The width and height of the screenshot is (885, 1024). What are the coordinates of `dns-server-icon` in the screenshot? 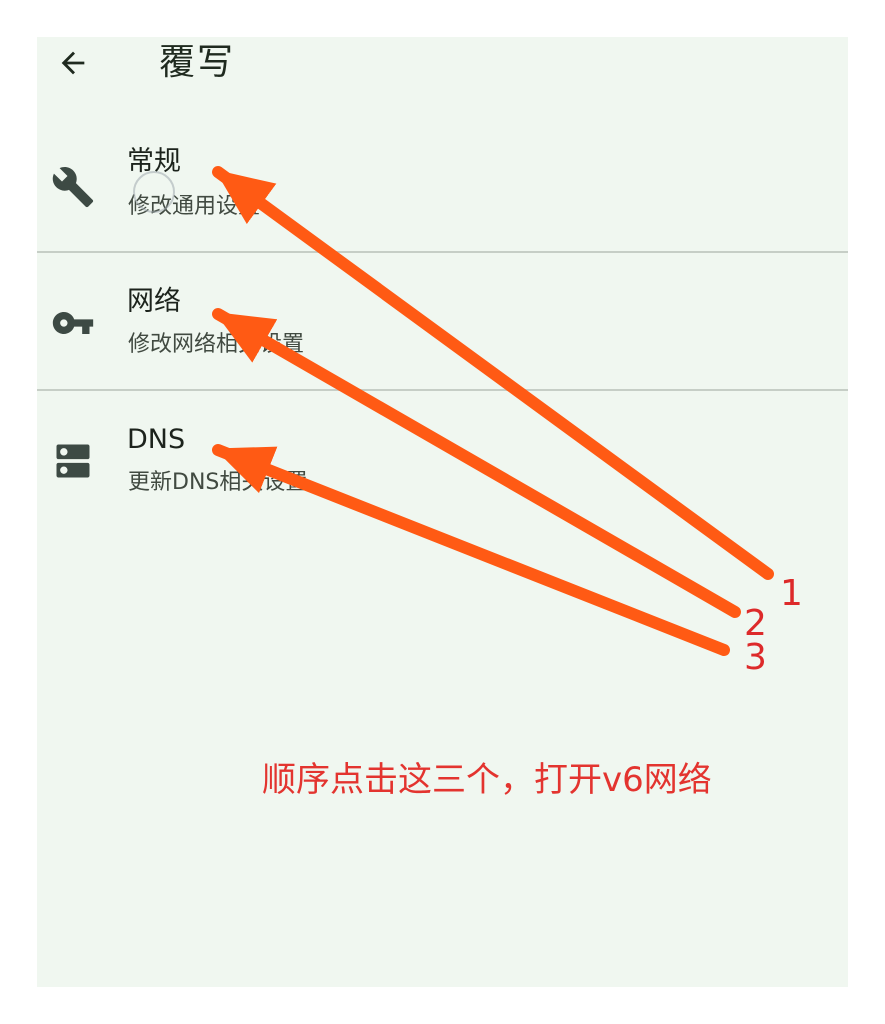 It's located at (73, 461).